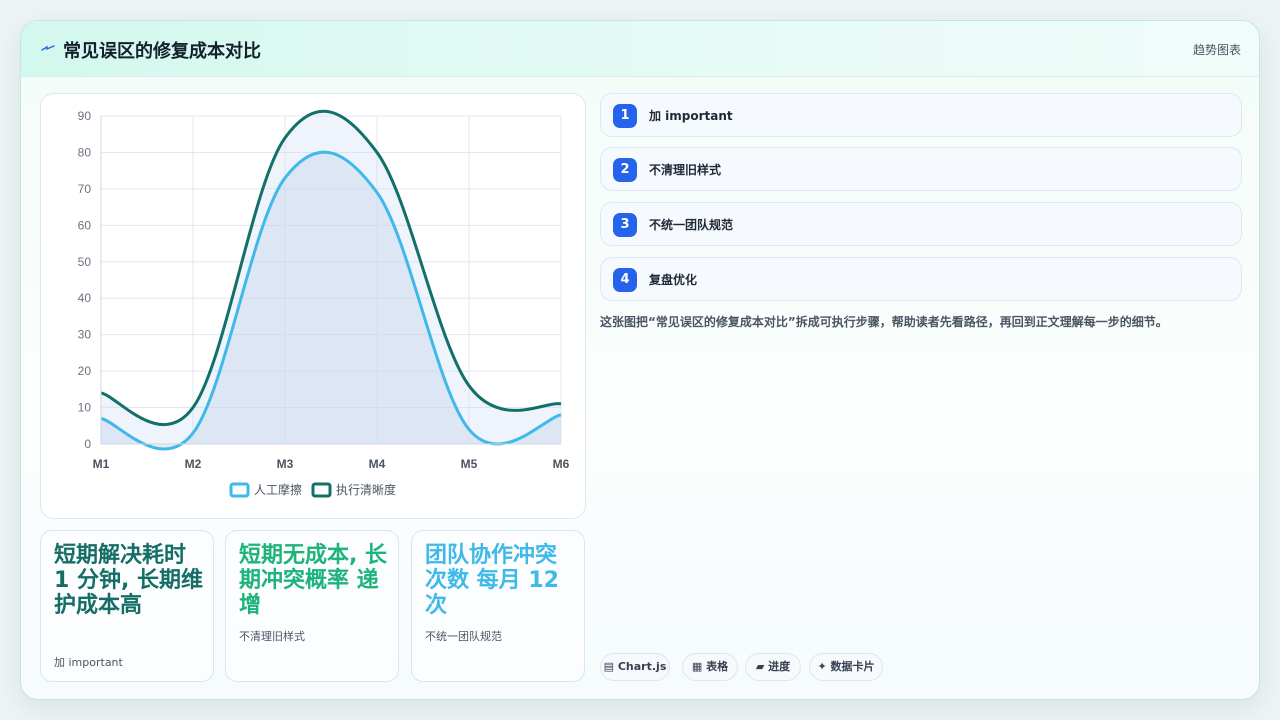 The image size is (1280, 720). Describe the element at coordinates (822, 666) in the screenshot. I see `sparkle-icon: ✦` at that location.